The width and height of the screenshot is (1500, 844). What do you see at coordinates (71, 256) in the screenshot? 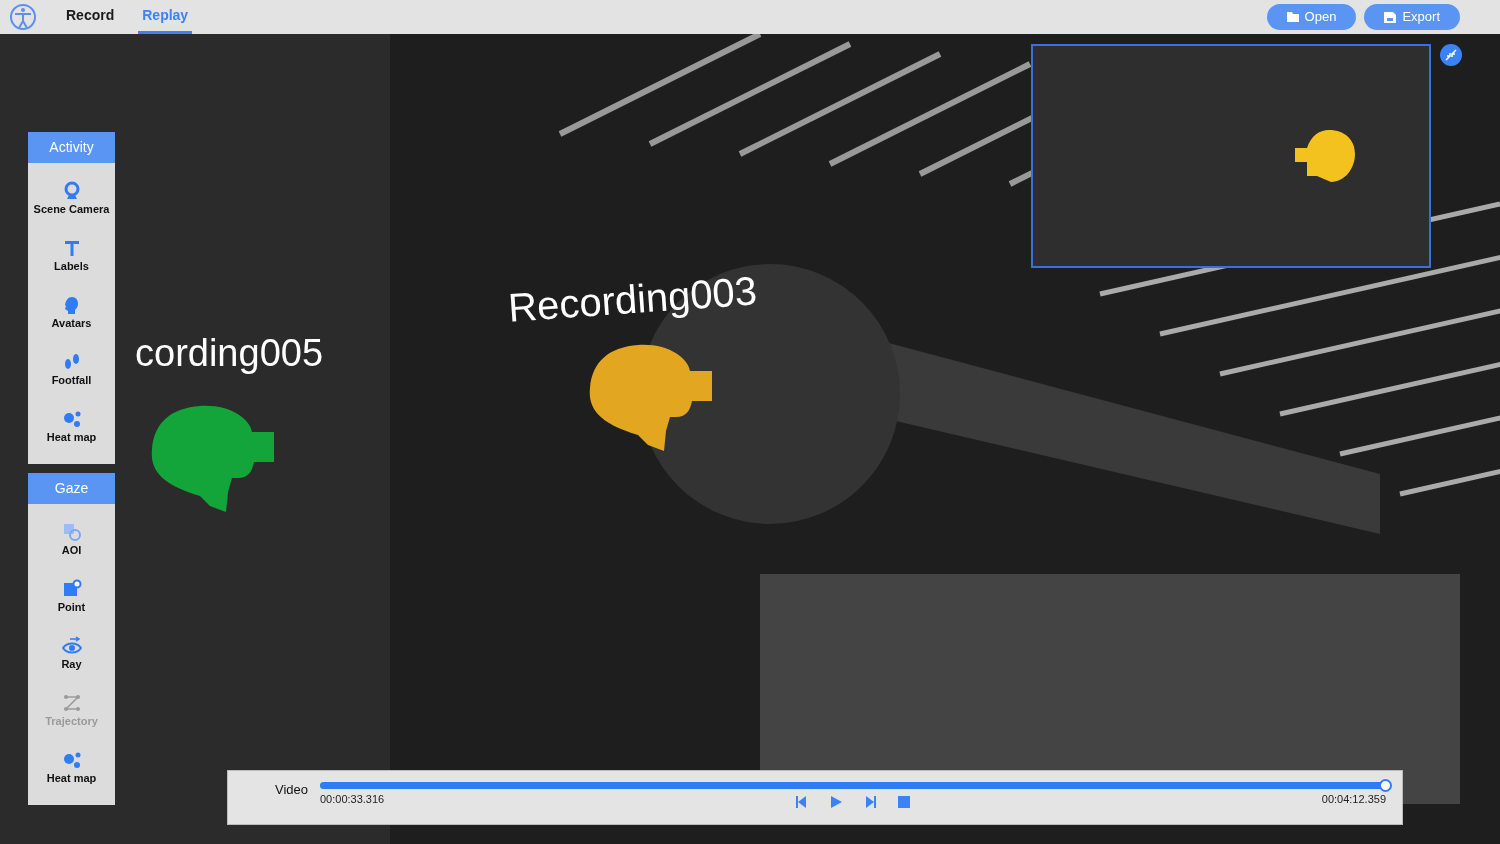
I see `tool-item: Labels` at bounding box center [71, 256].